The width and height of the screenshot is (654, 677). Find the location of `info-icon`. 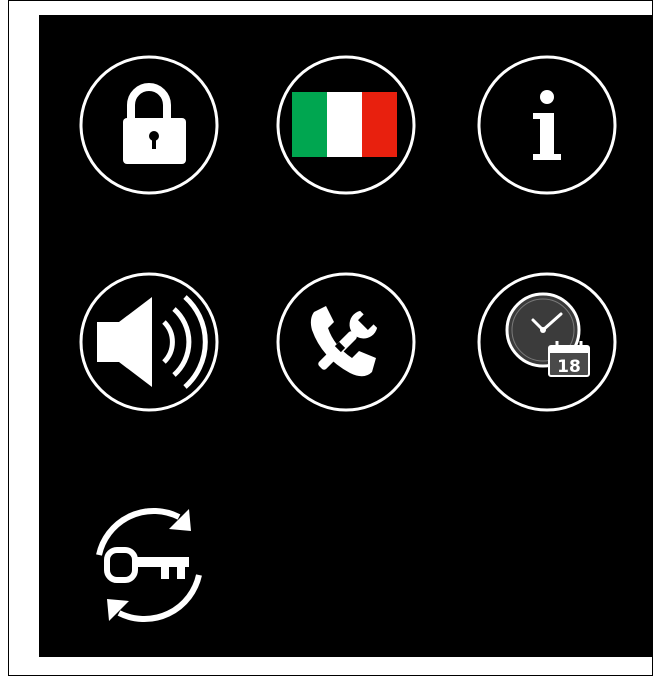

info-icon is located at coordinates (547, 125).